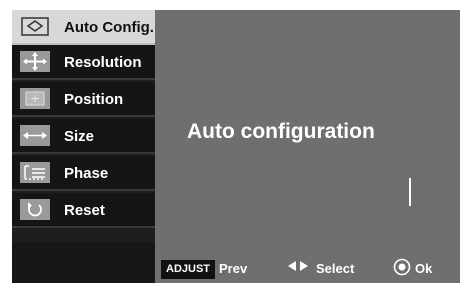 The width and height of the screenshot is (467, 287). I want to click on menu-item-position: Position, so click(83, 99).